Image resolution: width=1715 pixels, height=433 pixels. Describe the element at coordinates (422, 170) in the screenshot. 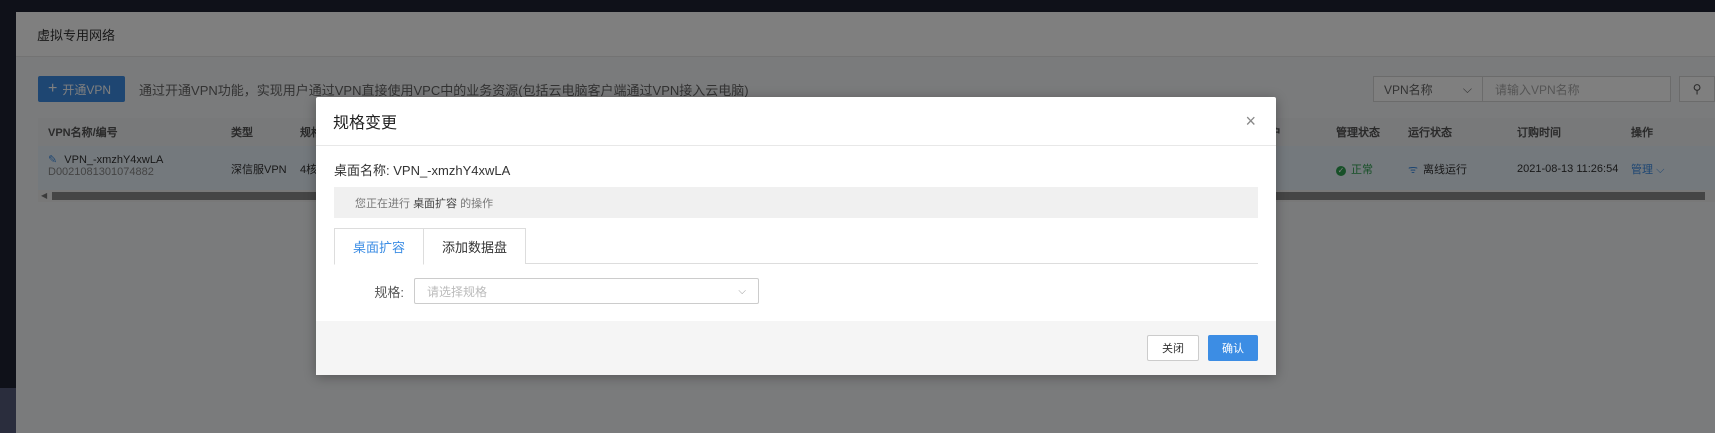

I see `desk-name: 桌面名称: VPN_-xmzhY4xwLA` at that location.